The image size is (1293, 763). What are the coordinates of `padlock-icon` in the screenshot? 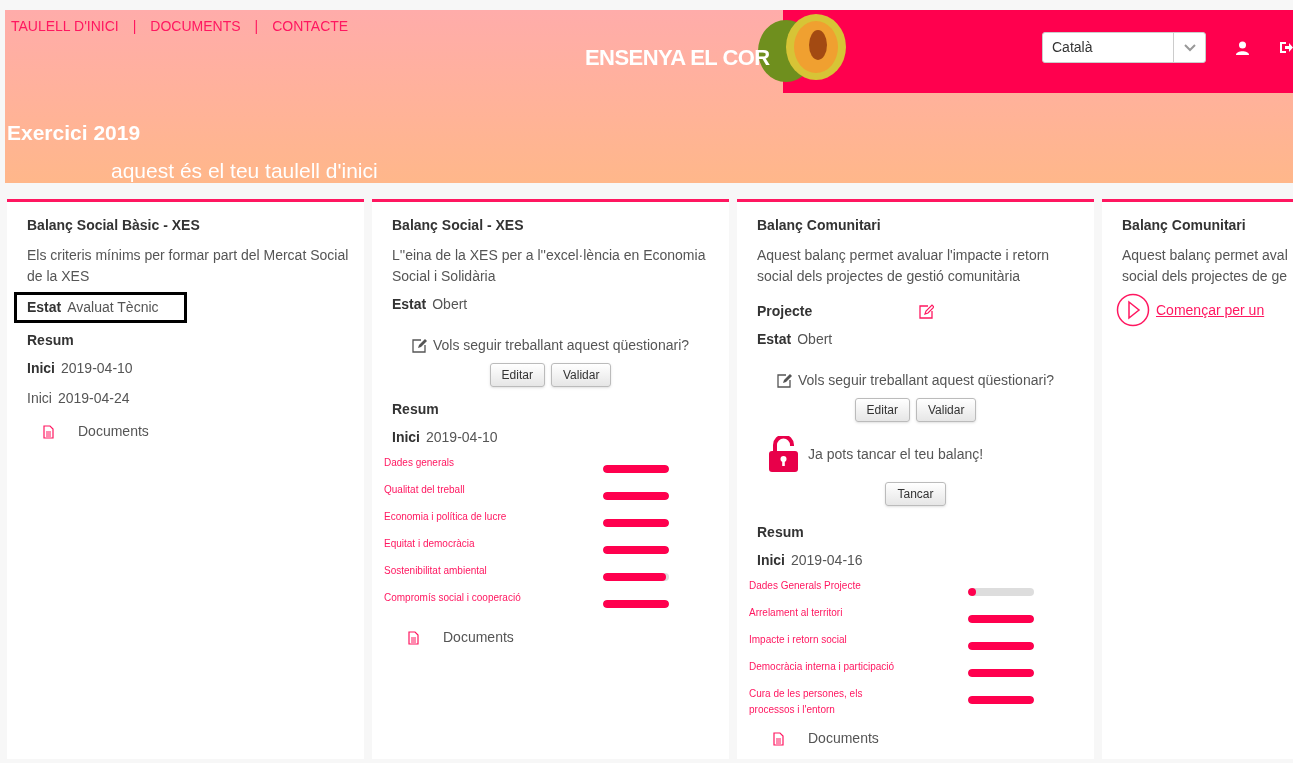 It's located at (783, 454).